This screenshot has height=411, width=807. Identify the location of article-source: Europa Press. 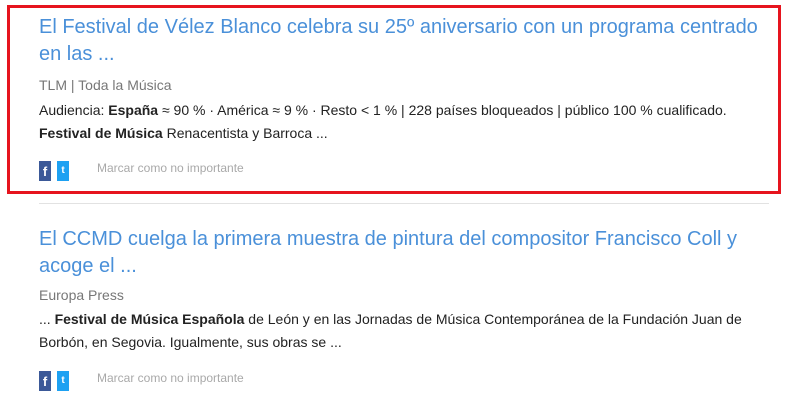
(81, 295).